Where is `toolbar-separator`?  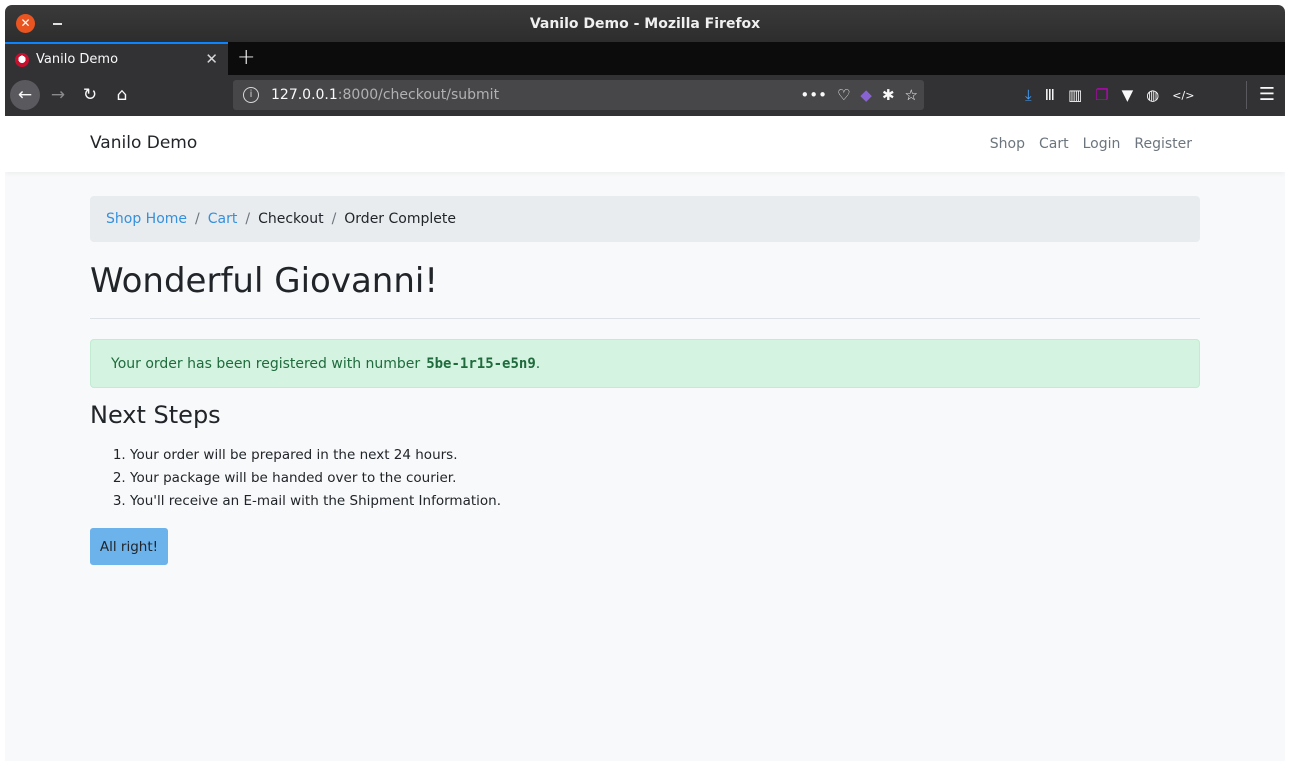
toolbar-separator is located at coordinates (1246, 95).